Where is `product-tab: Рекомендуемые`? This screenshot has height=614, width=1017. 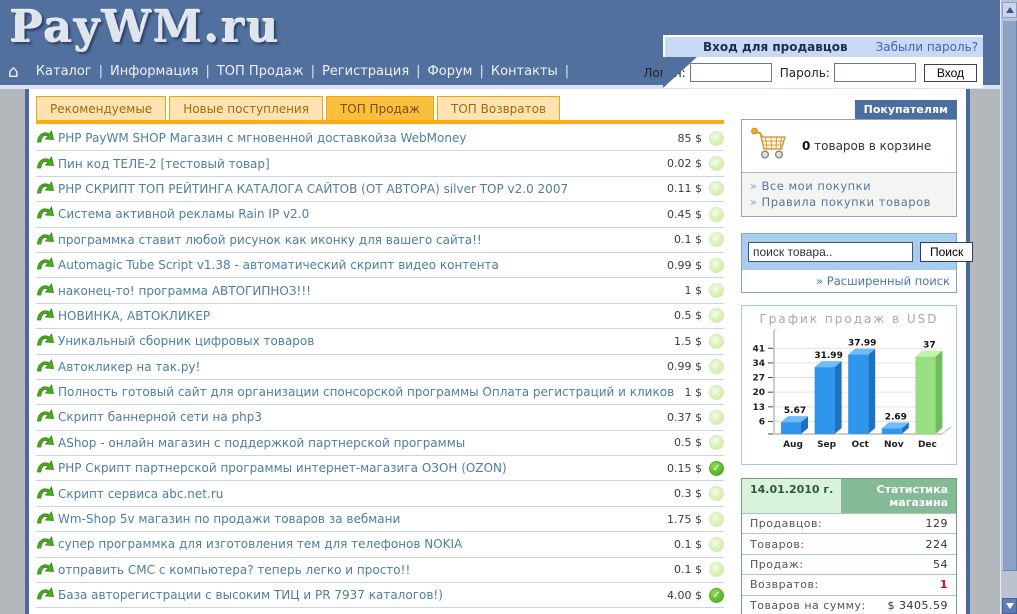
product-tab: Рекомендуемые is located at coordinates (101, 108).